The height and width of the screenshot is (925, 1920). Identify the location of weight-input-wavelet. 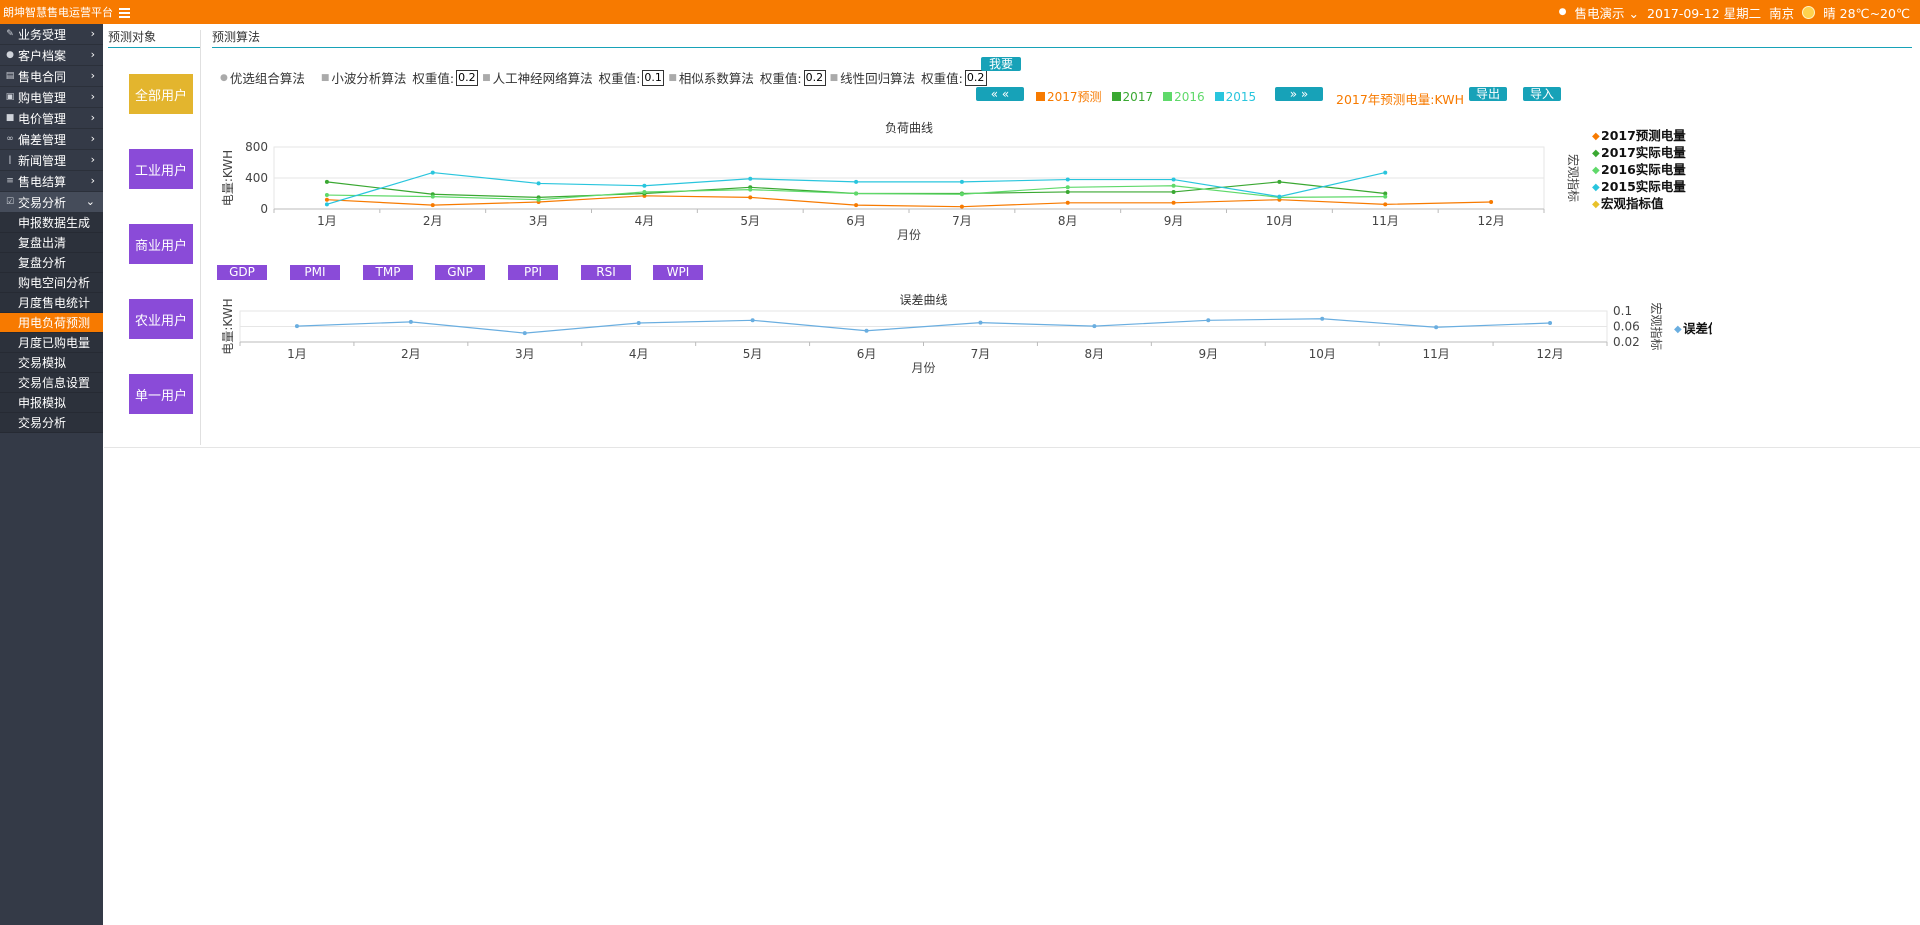
(467, 77).